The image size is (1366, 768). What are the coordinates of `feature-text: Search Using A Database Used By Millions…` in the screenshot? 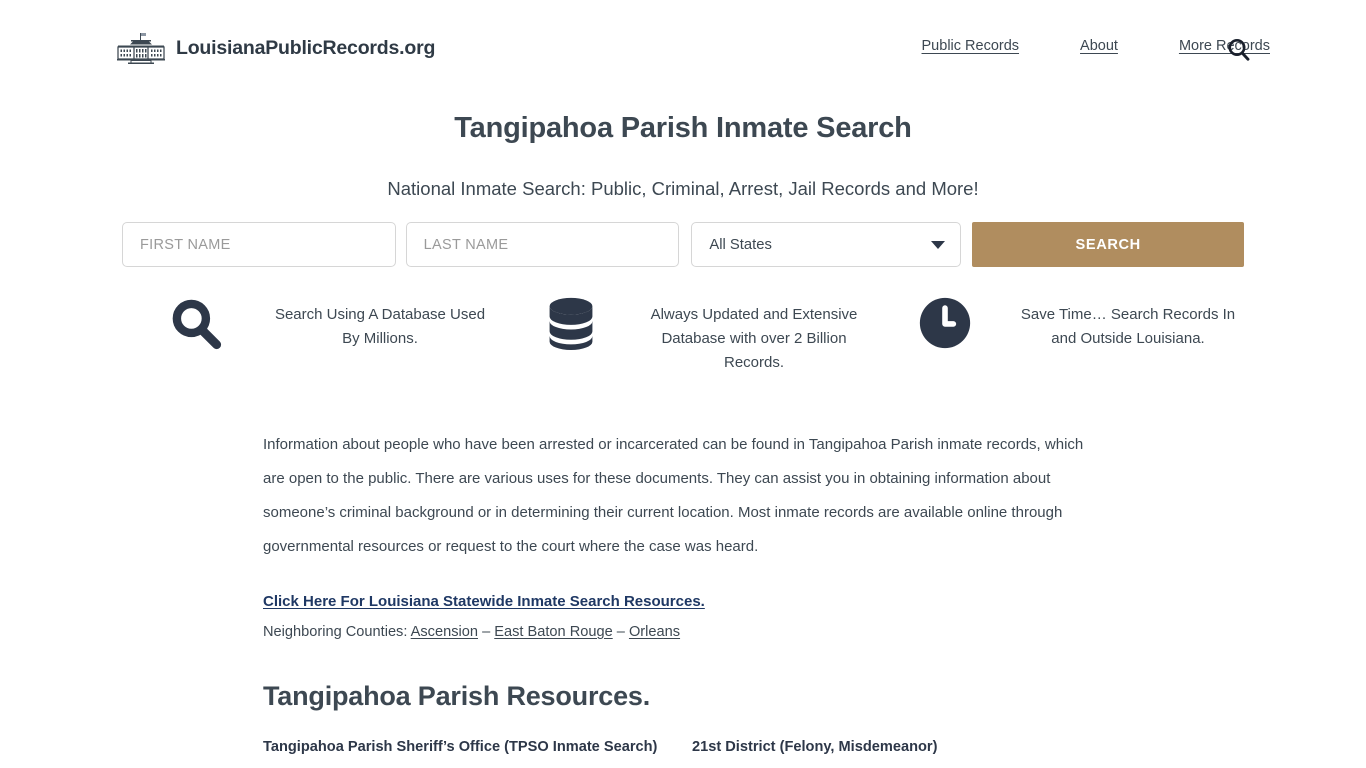 It's located at (380, 326).